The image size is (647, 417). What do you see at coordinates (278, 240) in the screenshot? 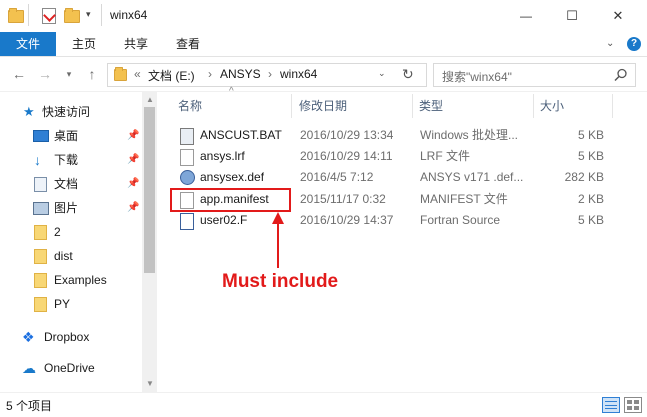
I see `annotation-arrow-icon` at bounding box center [278, 240].